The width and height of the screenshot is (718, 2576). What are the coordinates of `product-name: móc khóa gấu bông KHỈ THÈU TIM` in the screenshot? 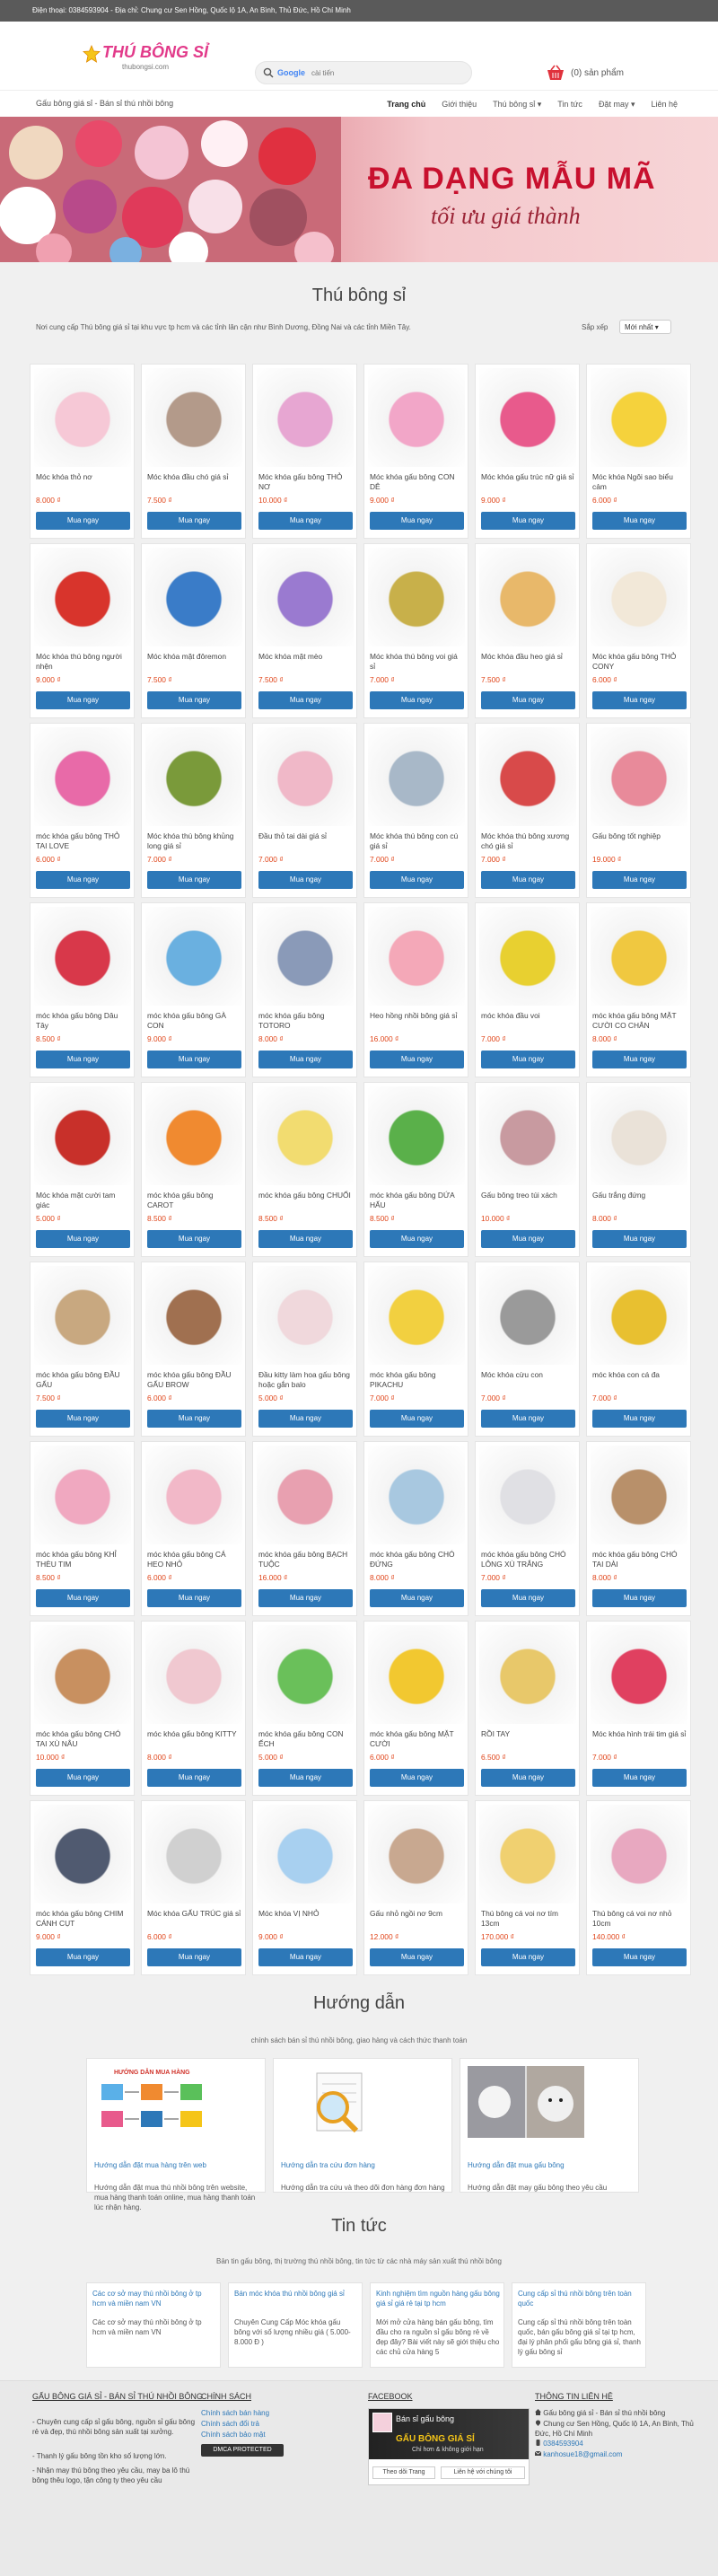 It's located at (83, 1560).